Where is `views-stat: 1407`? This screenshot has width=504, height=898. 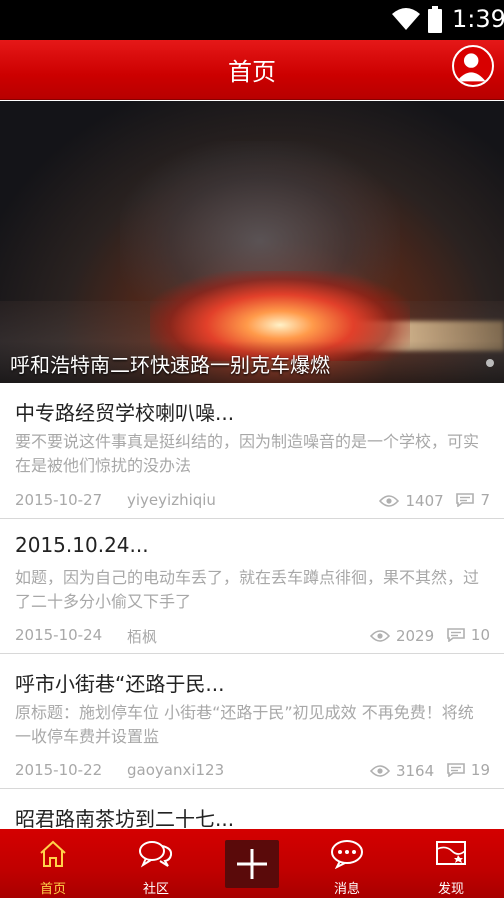 views-stat: 1407 is located at coordinates (411, 501).